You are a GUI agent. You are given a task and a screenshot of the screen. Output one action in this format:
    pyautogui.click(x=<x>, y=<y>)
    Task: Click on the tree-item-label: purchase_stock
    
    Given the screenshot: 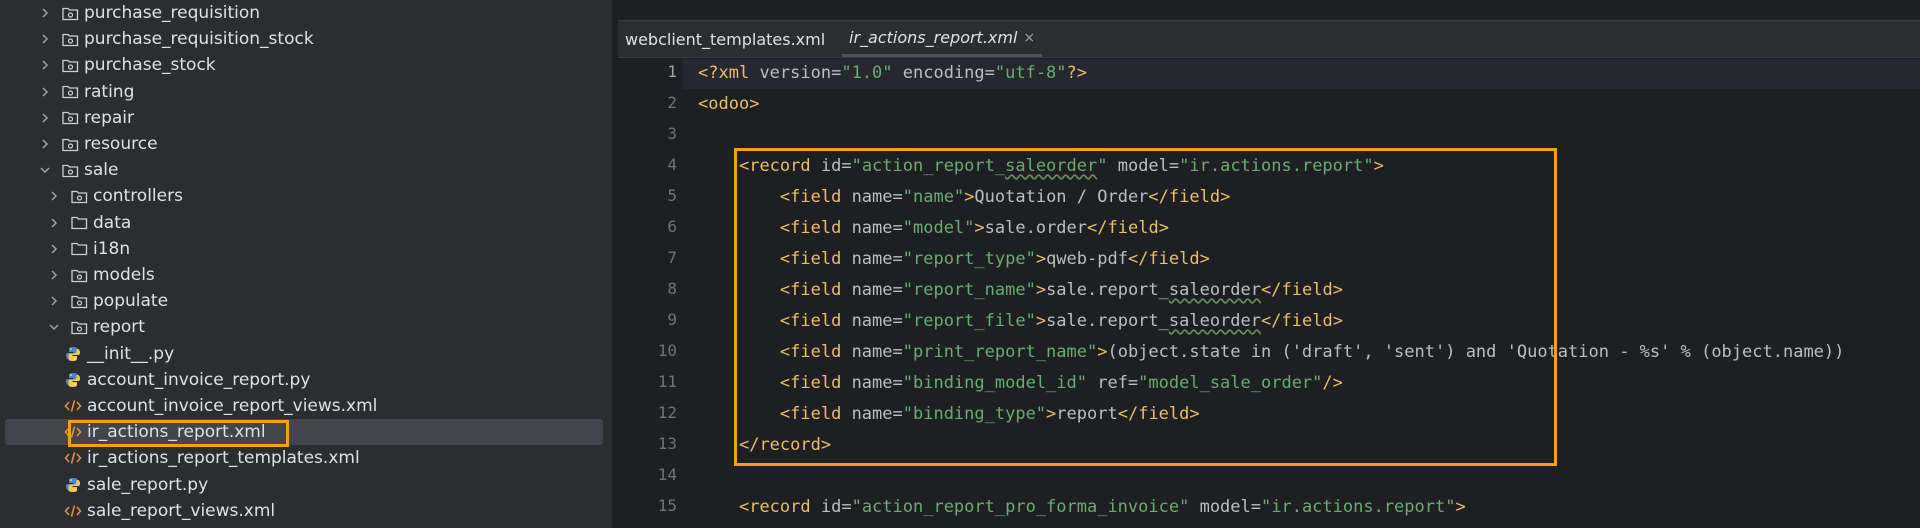 What is the action you would take?
    pyautogui.click(x=150, y=65)
    